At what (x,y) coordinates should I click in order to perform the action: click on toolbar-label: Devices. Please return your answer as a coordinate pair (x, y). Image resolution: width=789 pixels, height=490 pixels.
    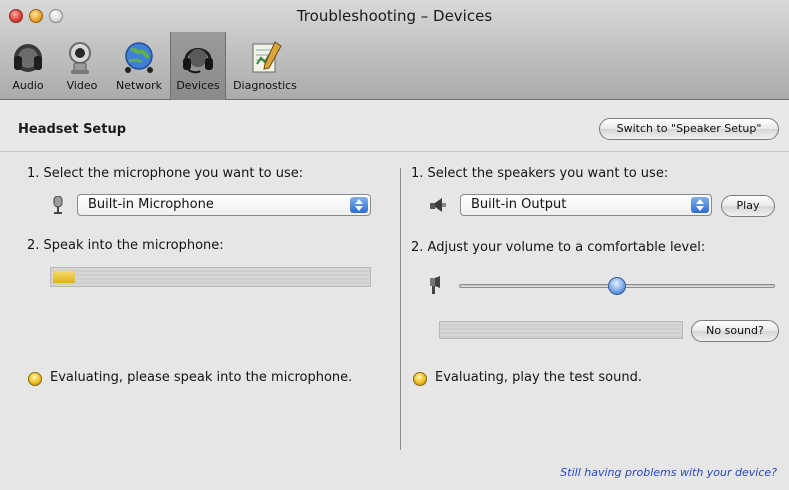
    Looking at the image, I should click on (198, 85).